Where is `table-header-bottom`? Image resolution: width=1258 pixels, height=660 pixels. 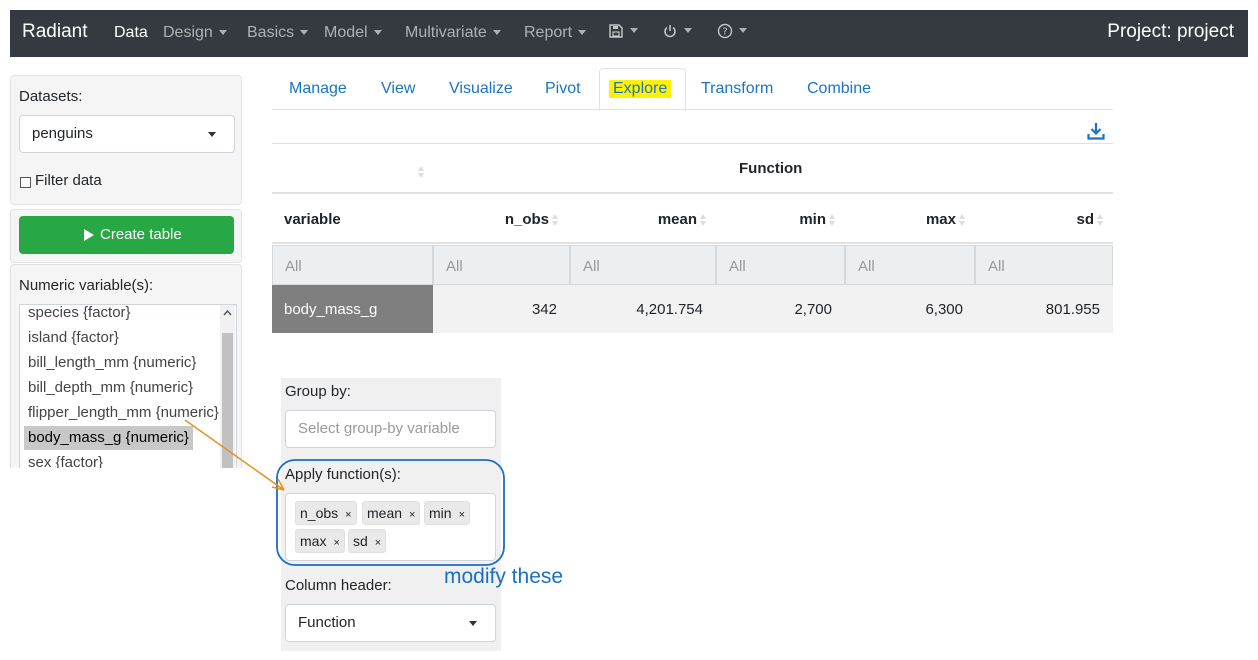
table-header-bottom is located at coordinates (692, 243).